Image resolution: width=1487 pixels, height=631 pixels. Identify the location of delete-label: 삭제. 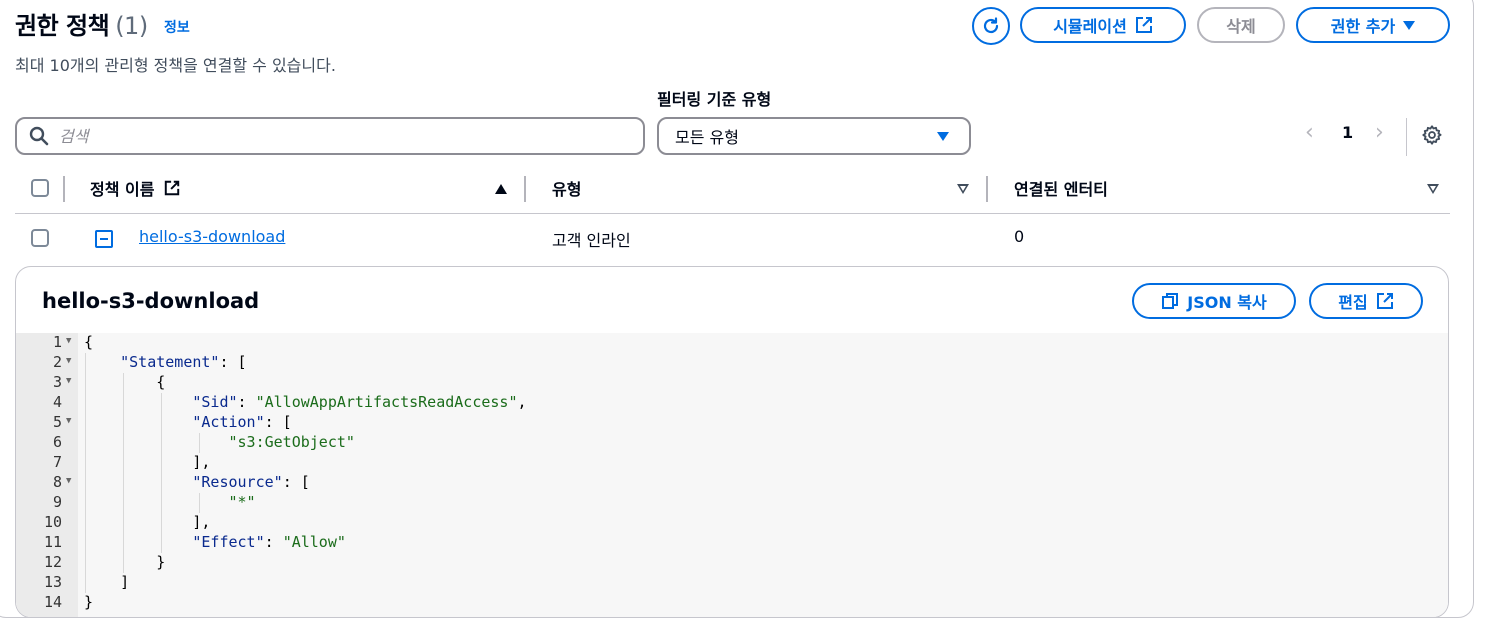
(1241, 26).